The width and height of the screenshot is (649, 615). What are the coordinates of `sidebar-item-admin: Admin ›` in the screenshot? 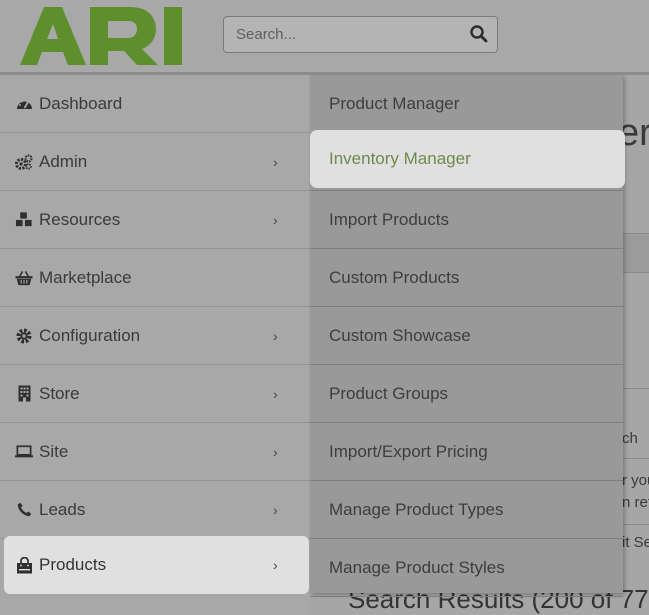 It's located at (155, 162).